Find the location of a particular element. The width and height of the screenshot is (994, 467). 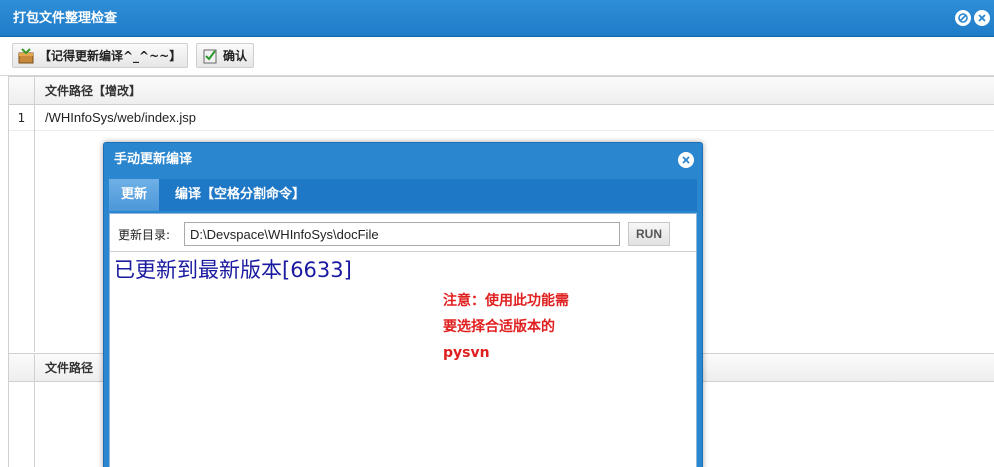

confirm-label: 确认 is located at coordinates (235, 56).